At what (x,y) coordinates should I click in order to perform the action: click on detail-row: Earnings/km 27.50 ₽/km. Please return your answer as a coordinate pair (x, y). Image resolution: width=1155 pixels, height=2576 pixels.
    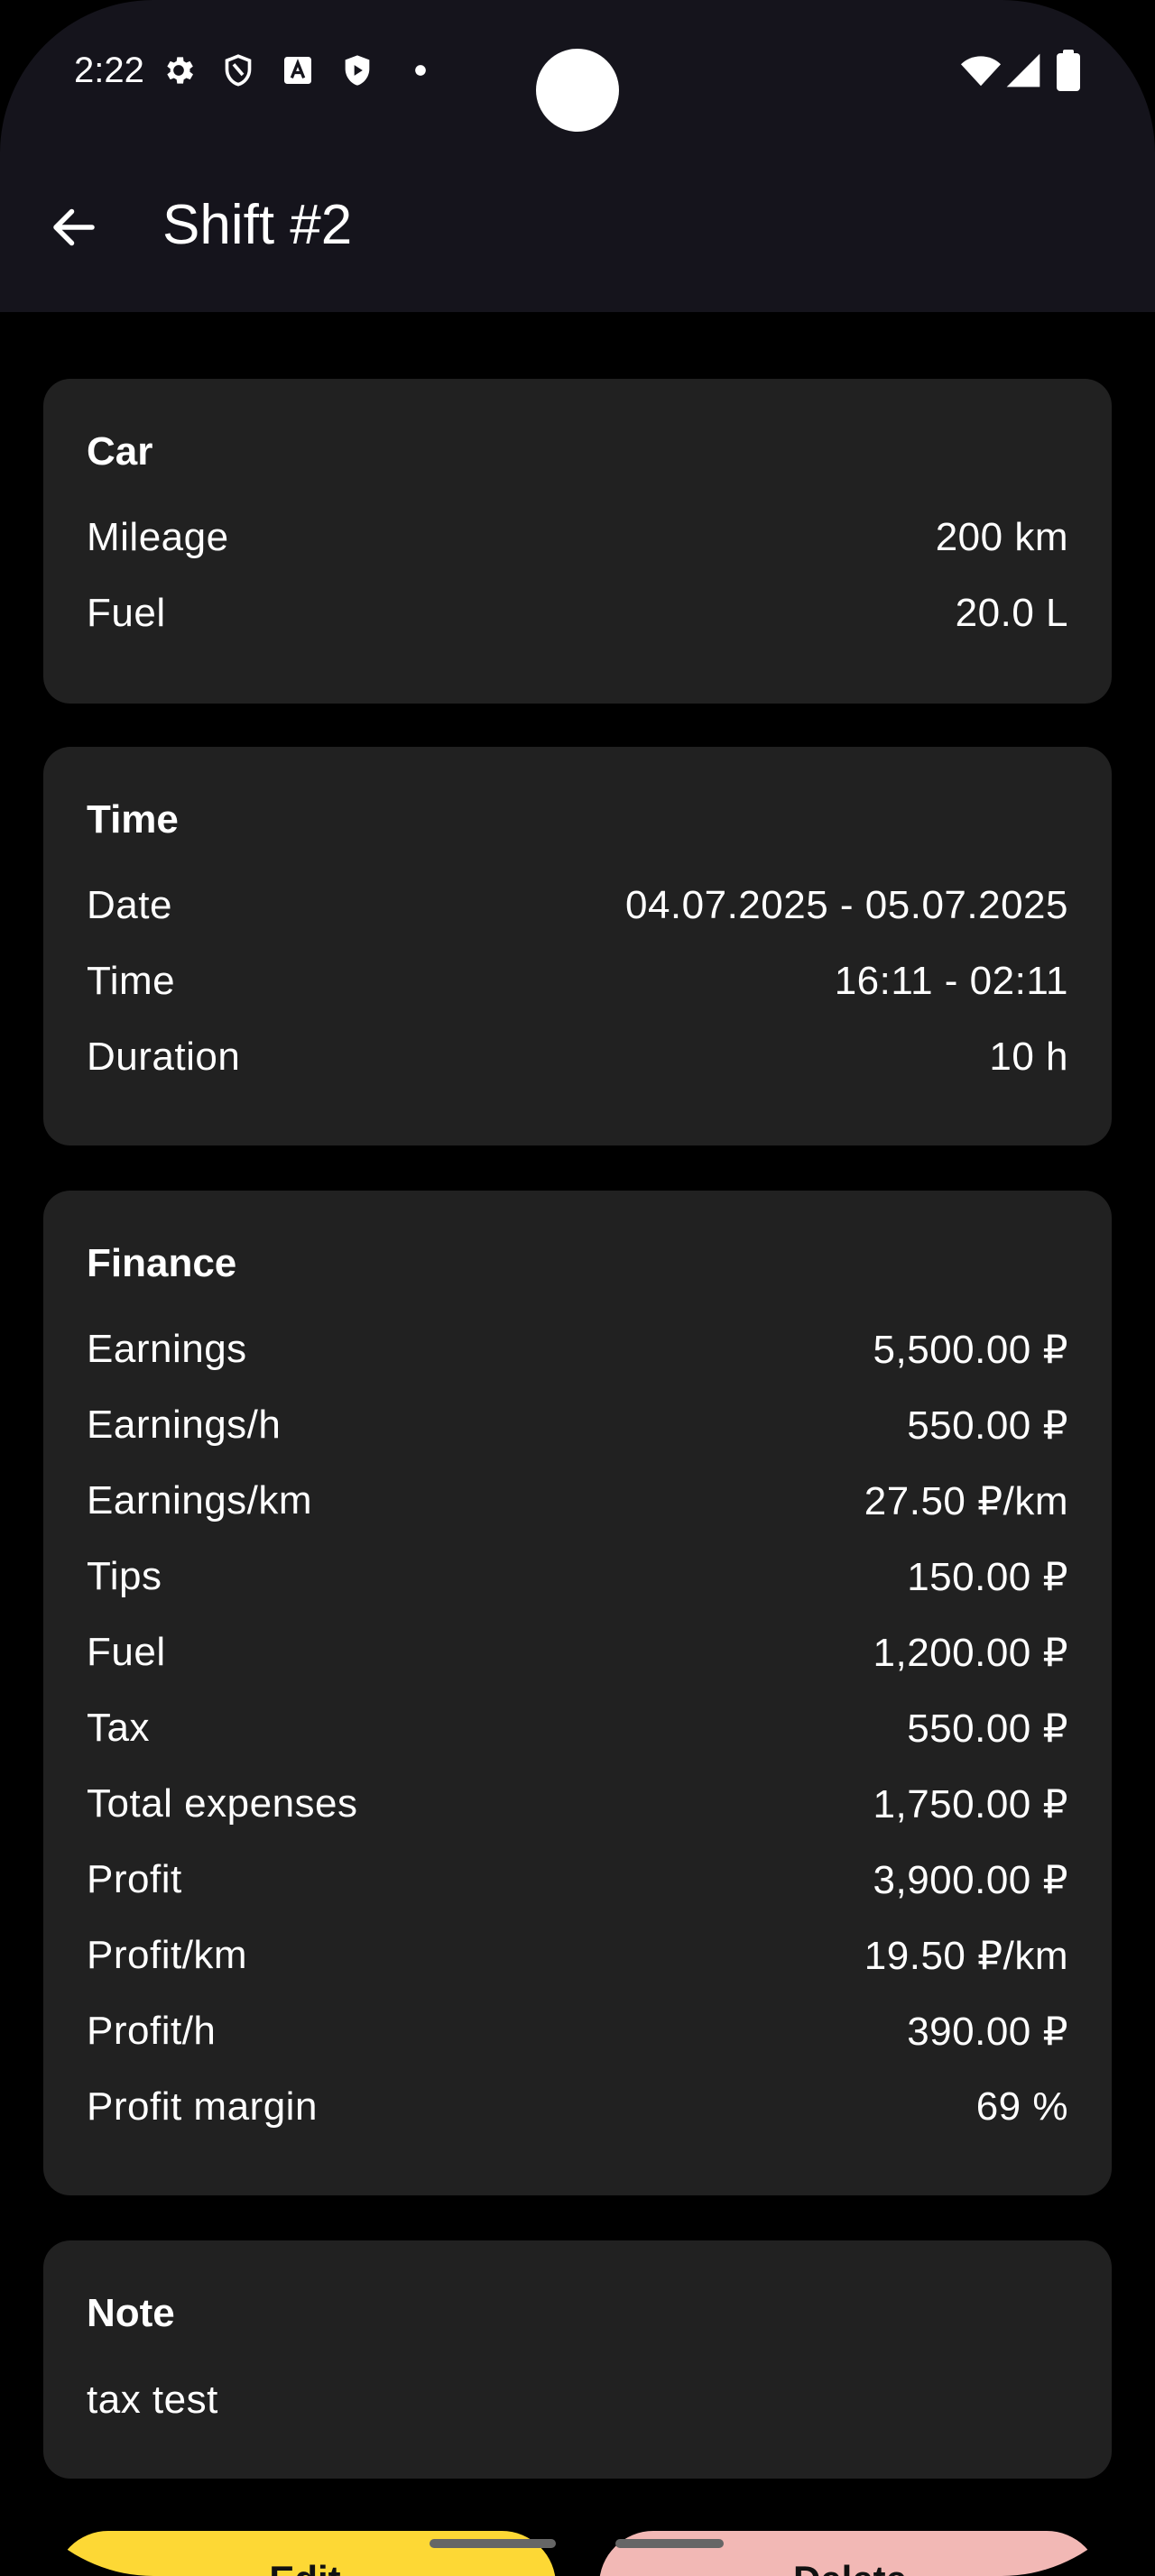
    Looking at the image, I should click on (577, 1501).